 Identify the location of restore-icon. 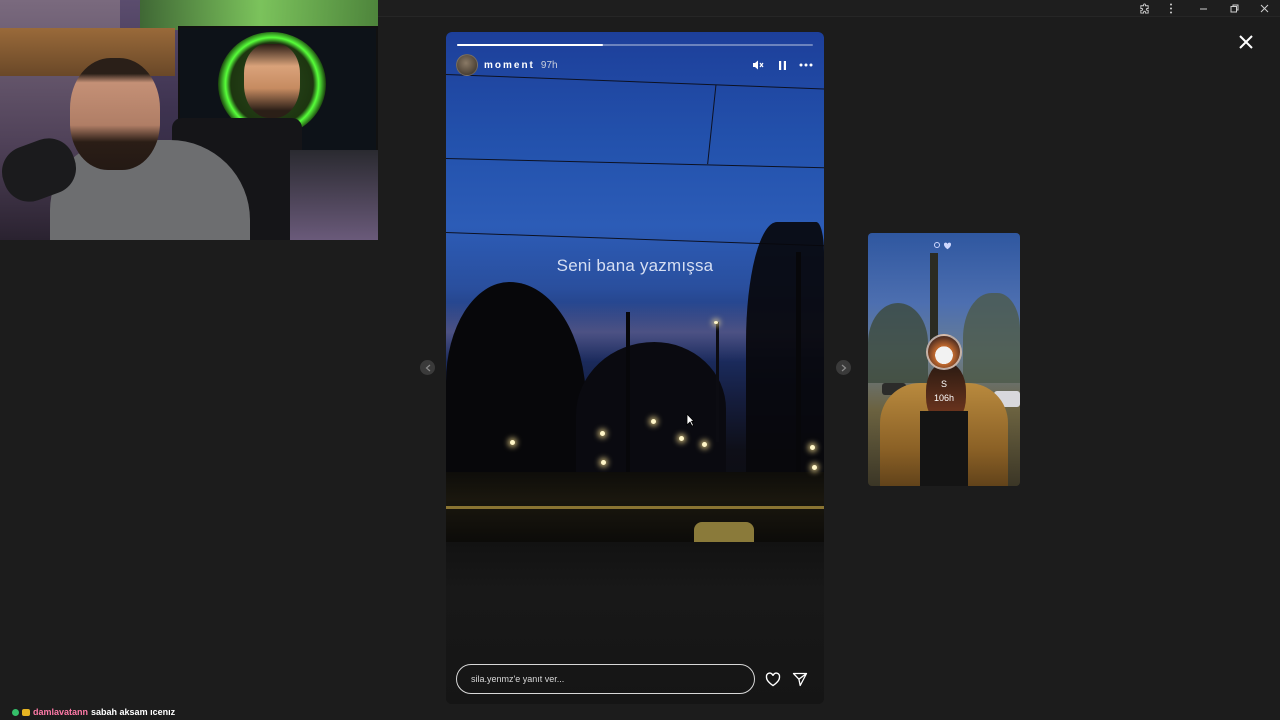
(1234, 8).